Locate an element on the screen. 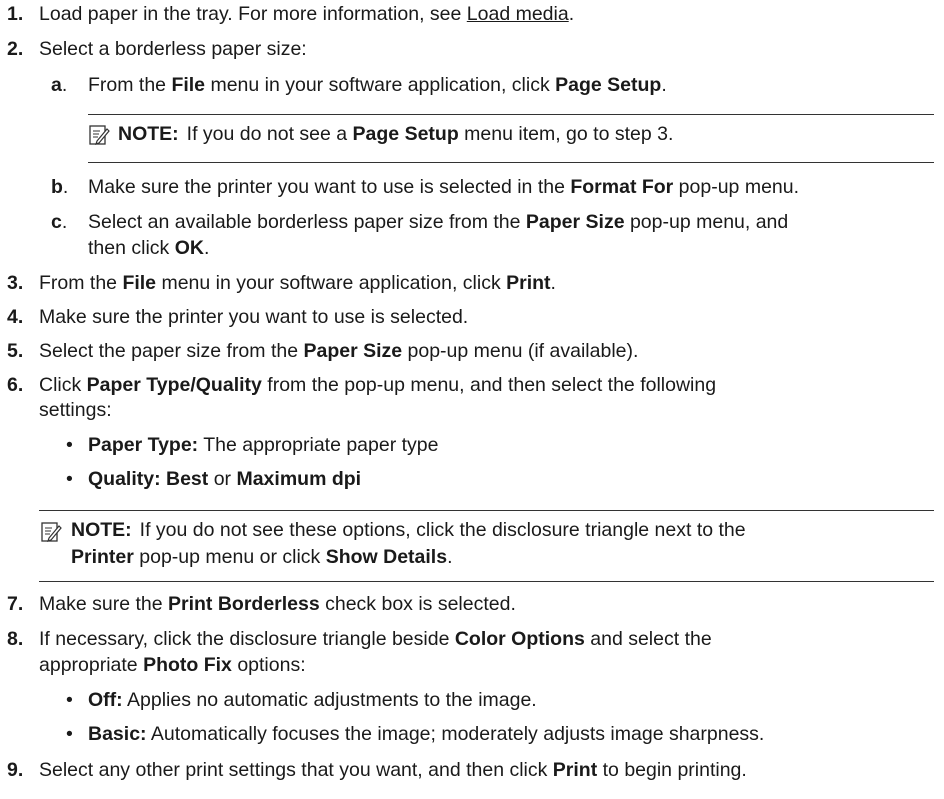 This screenshot has height=799, width=944. step-text: Select a borderless paper size: is located at coordinates (173, 49).